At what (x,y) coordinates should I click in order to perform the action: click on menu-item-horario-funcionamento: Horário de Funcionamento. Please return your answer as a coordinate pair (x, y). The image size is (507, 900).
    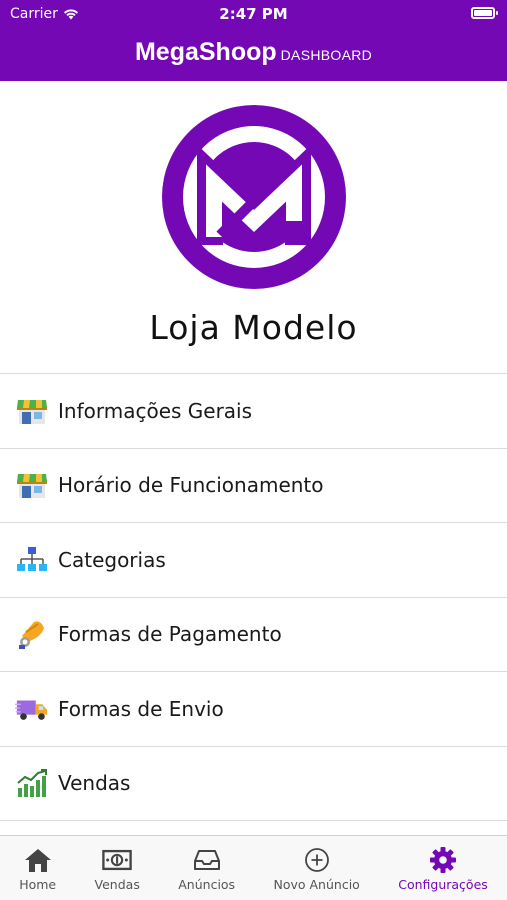
    Looking at the image, I should click on (253, 486).